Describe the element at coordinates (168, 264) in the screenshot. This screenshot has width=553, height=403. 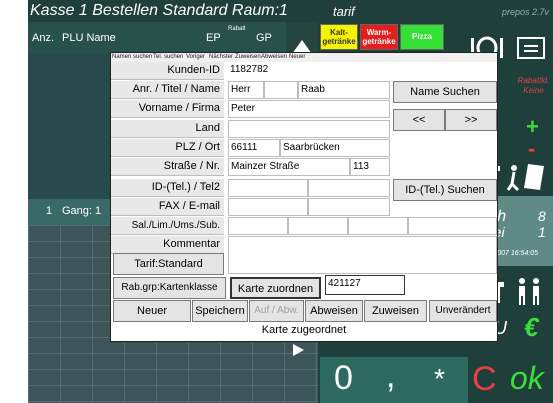
I see `tarif-button: Tarif:Standard` at that location.